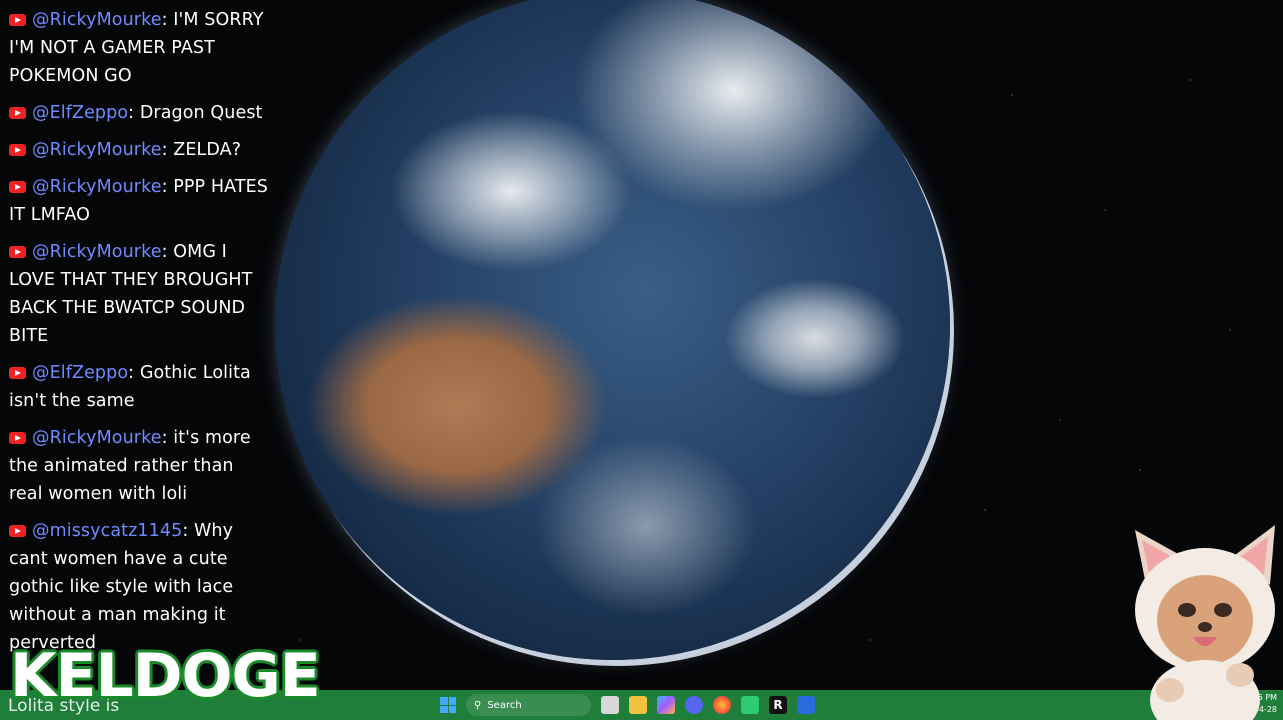 This screenshot has width=1283, height=720. I want to click on chat-message: @ElfZeppo: Gothic Lolita isn't the same, so click(130, 387).